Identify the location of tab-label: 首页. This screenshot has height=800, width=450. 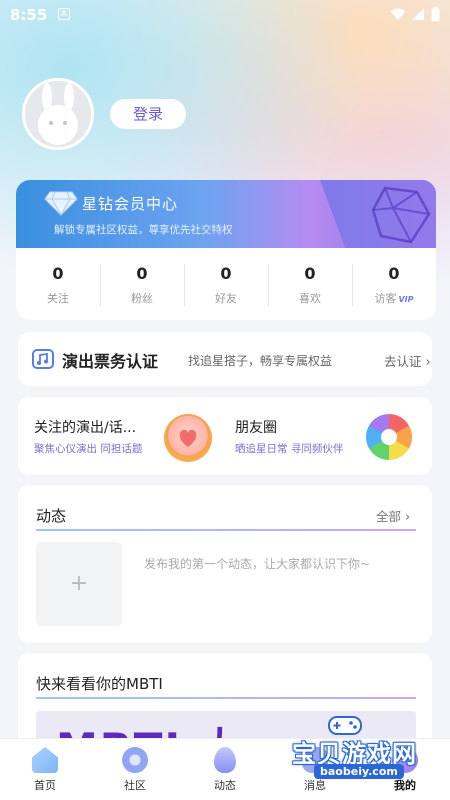
(45, 785).